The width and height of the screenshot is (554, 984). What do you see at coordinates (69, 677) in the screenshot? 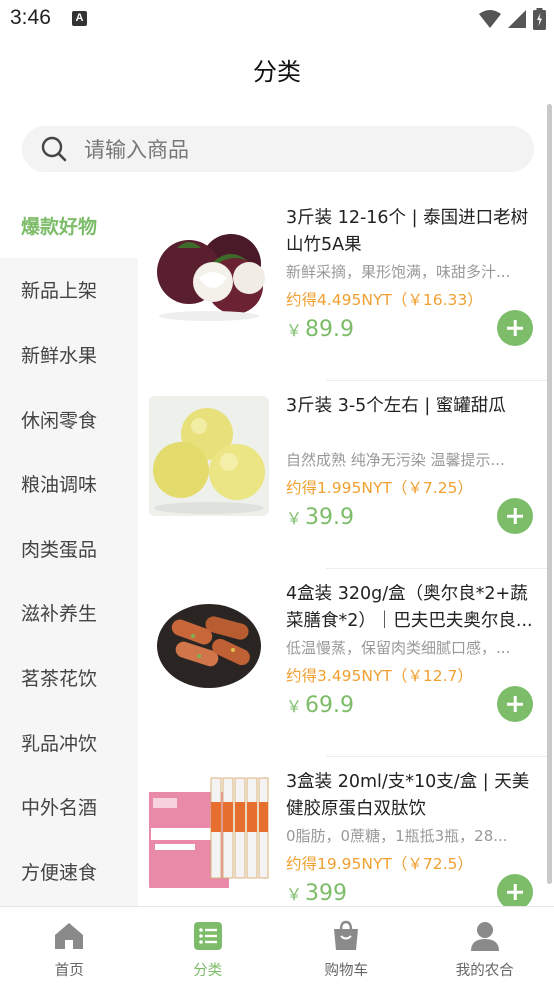
I see `sidebar-item-tea: 茗茶花饮` at bounding box center [69, 677].